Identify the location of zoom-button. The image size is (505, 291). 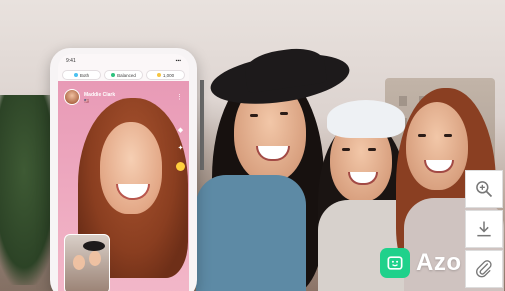
(484, 189).